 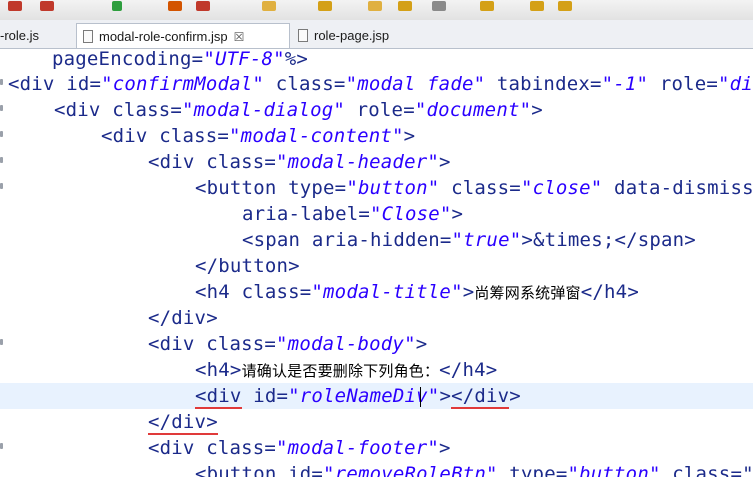 What do you see at coordinates (20, 35) in the screenshot?
I see `tab-label: -role.js` at bounding box center [20, 35].